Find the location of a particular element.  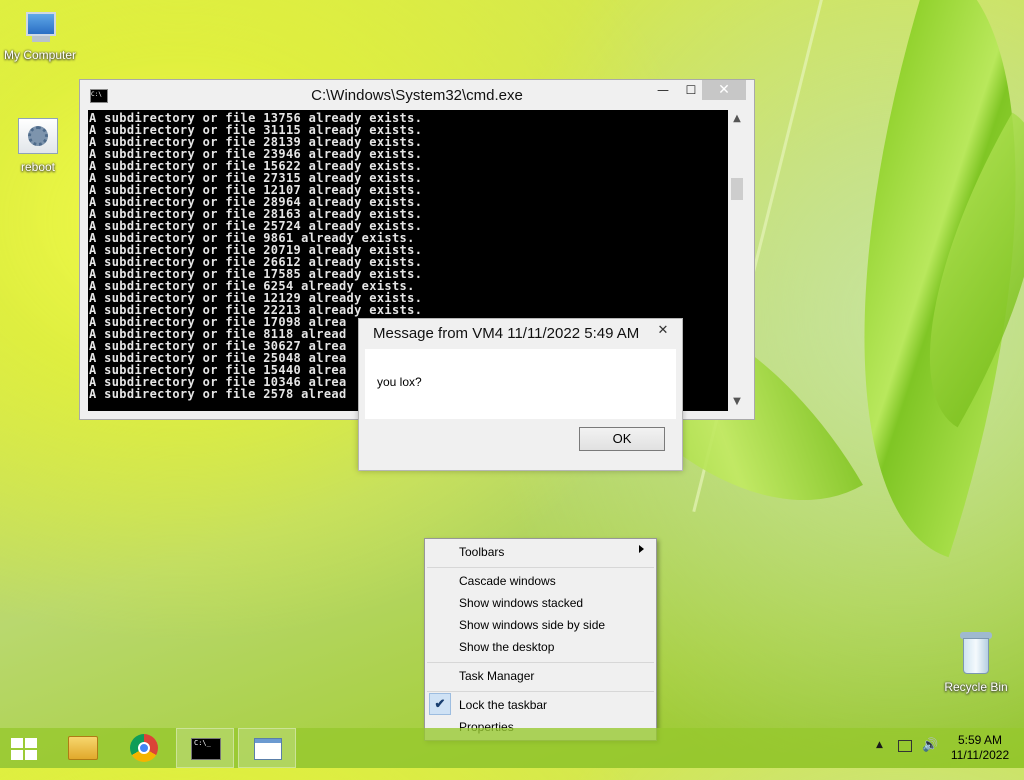

taskbar-cmd: C:\_ is located at coordinates (205, 748).